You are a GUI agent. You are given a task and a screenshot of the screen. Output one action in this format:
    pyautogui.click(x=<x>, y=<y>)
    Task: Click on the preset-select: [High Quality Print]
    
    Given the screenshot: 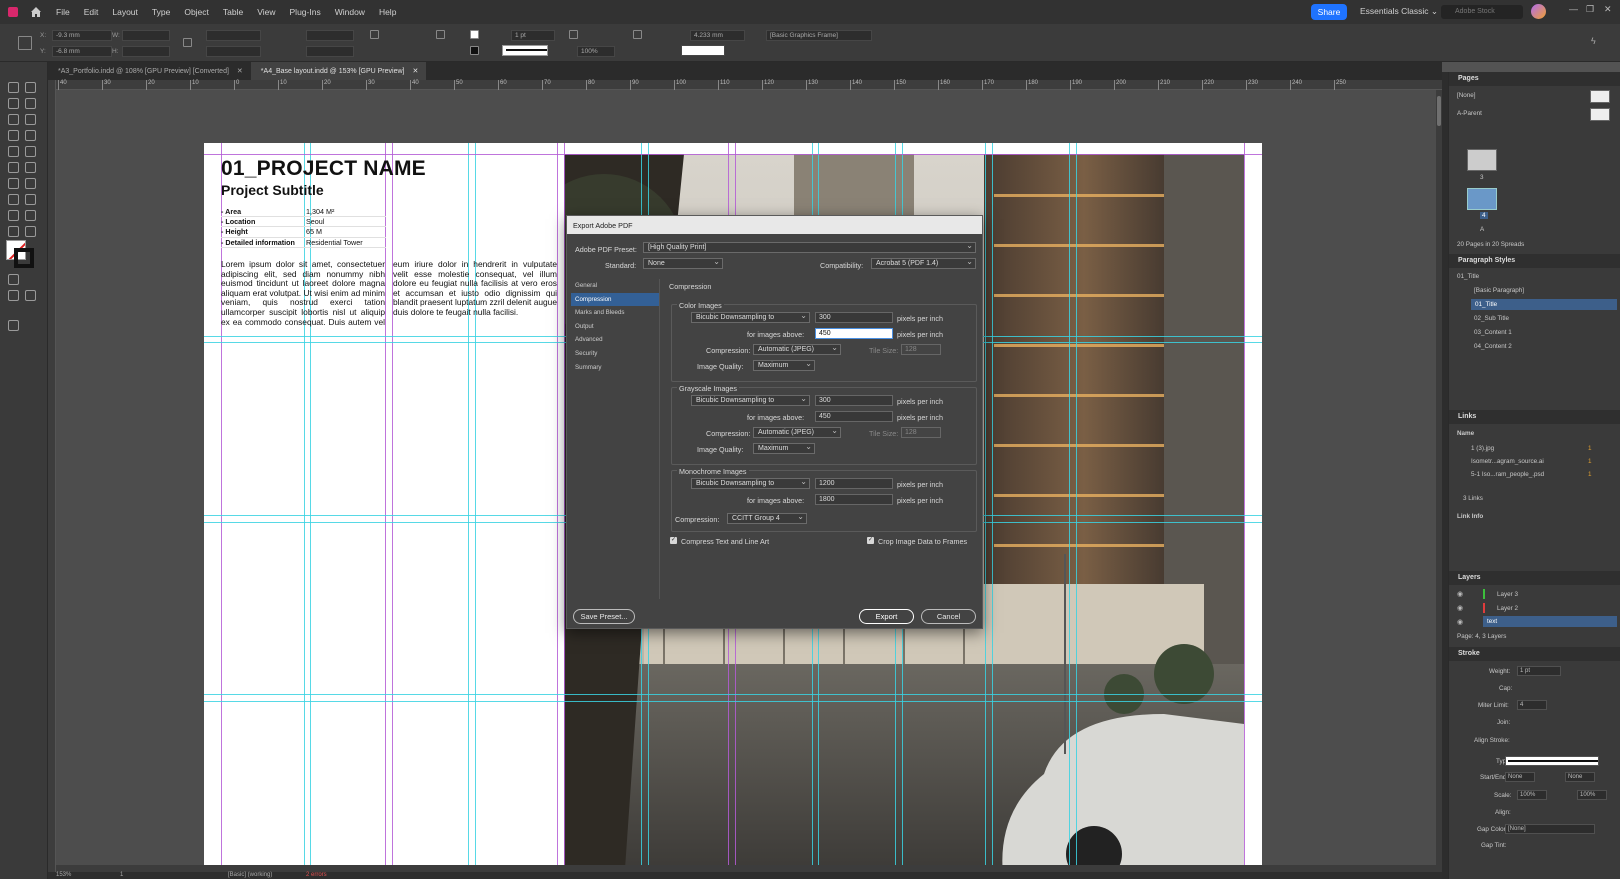 What is the action you would take?
    pyautogui.click(x=809, y=247)
    